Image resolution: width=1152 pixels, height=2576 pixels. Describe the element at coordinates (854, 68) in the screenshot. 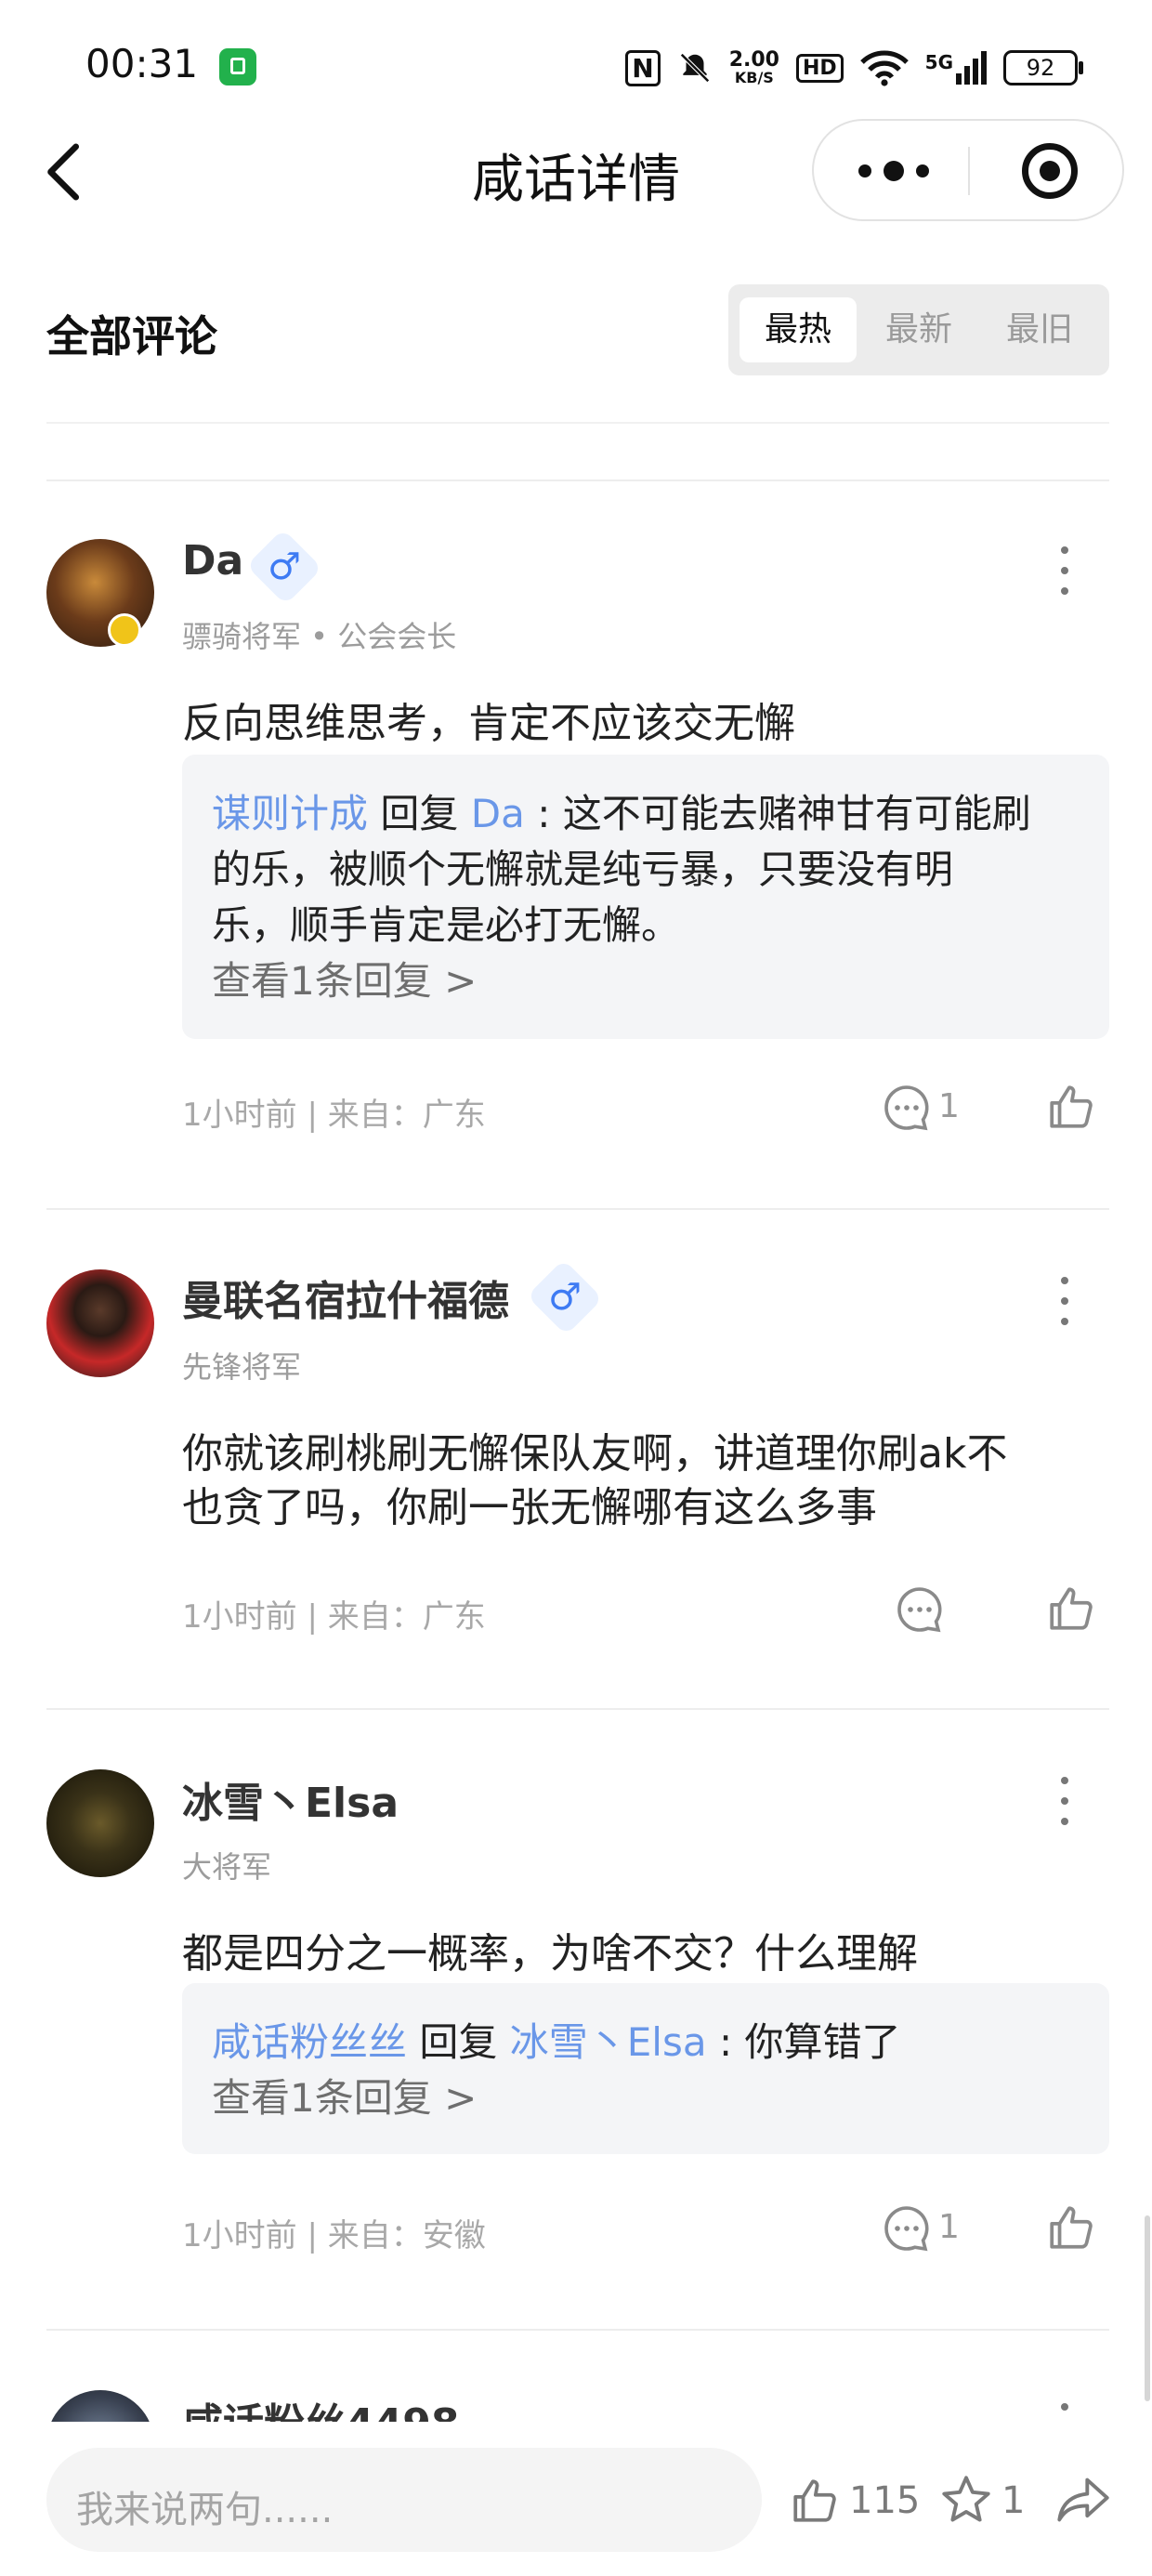

I see `status-icons: N 2.00 KB/S HD 5G 92` at that location.